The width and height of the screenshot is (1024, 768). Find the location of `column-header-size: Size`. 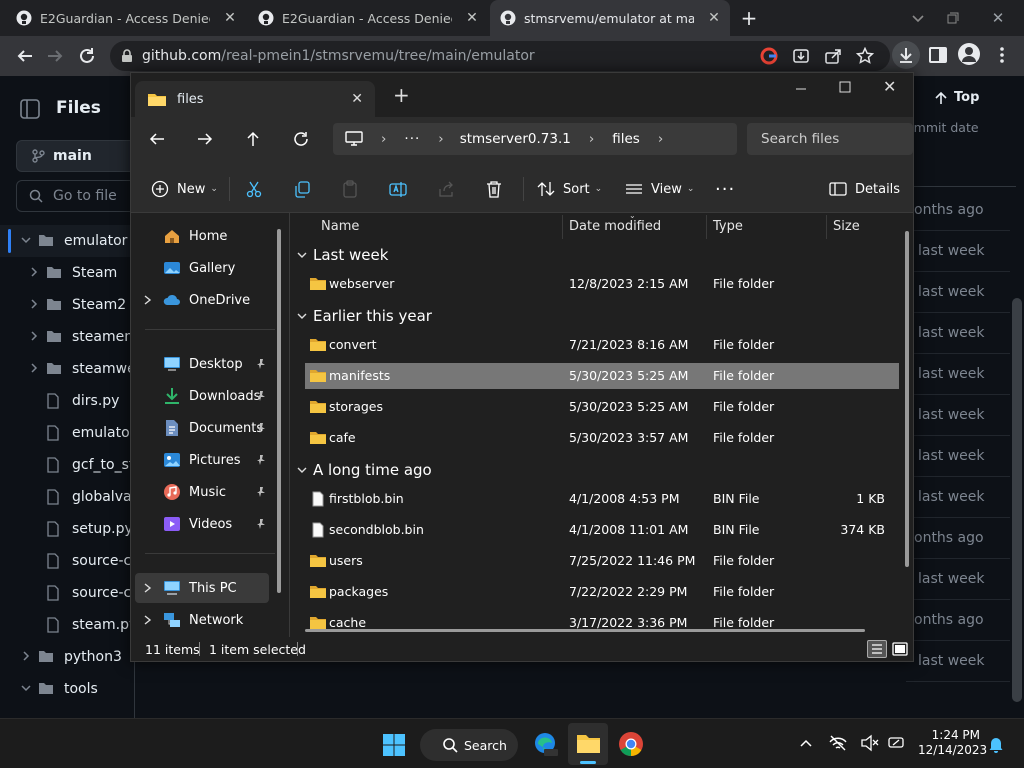

column-header-size: Size is located at coordinates (846, 226).